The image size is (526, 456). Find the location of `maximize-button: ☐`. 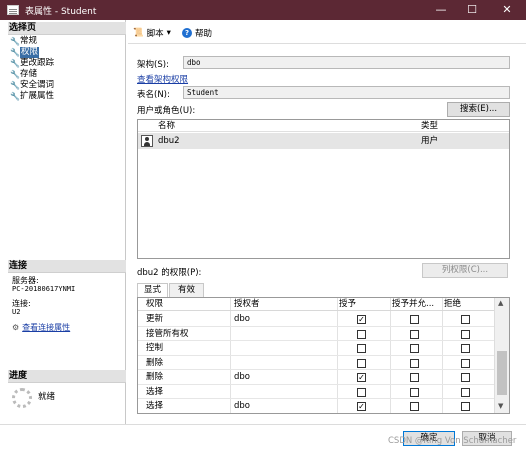

maximize-button: ☐ is located at coordinates (472, 10).